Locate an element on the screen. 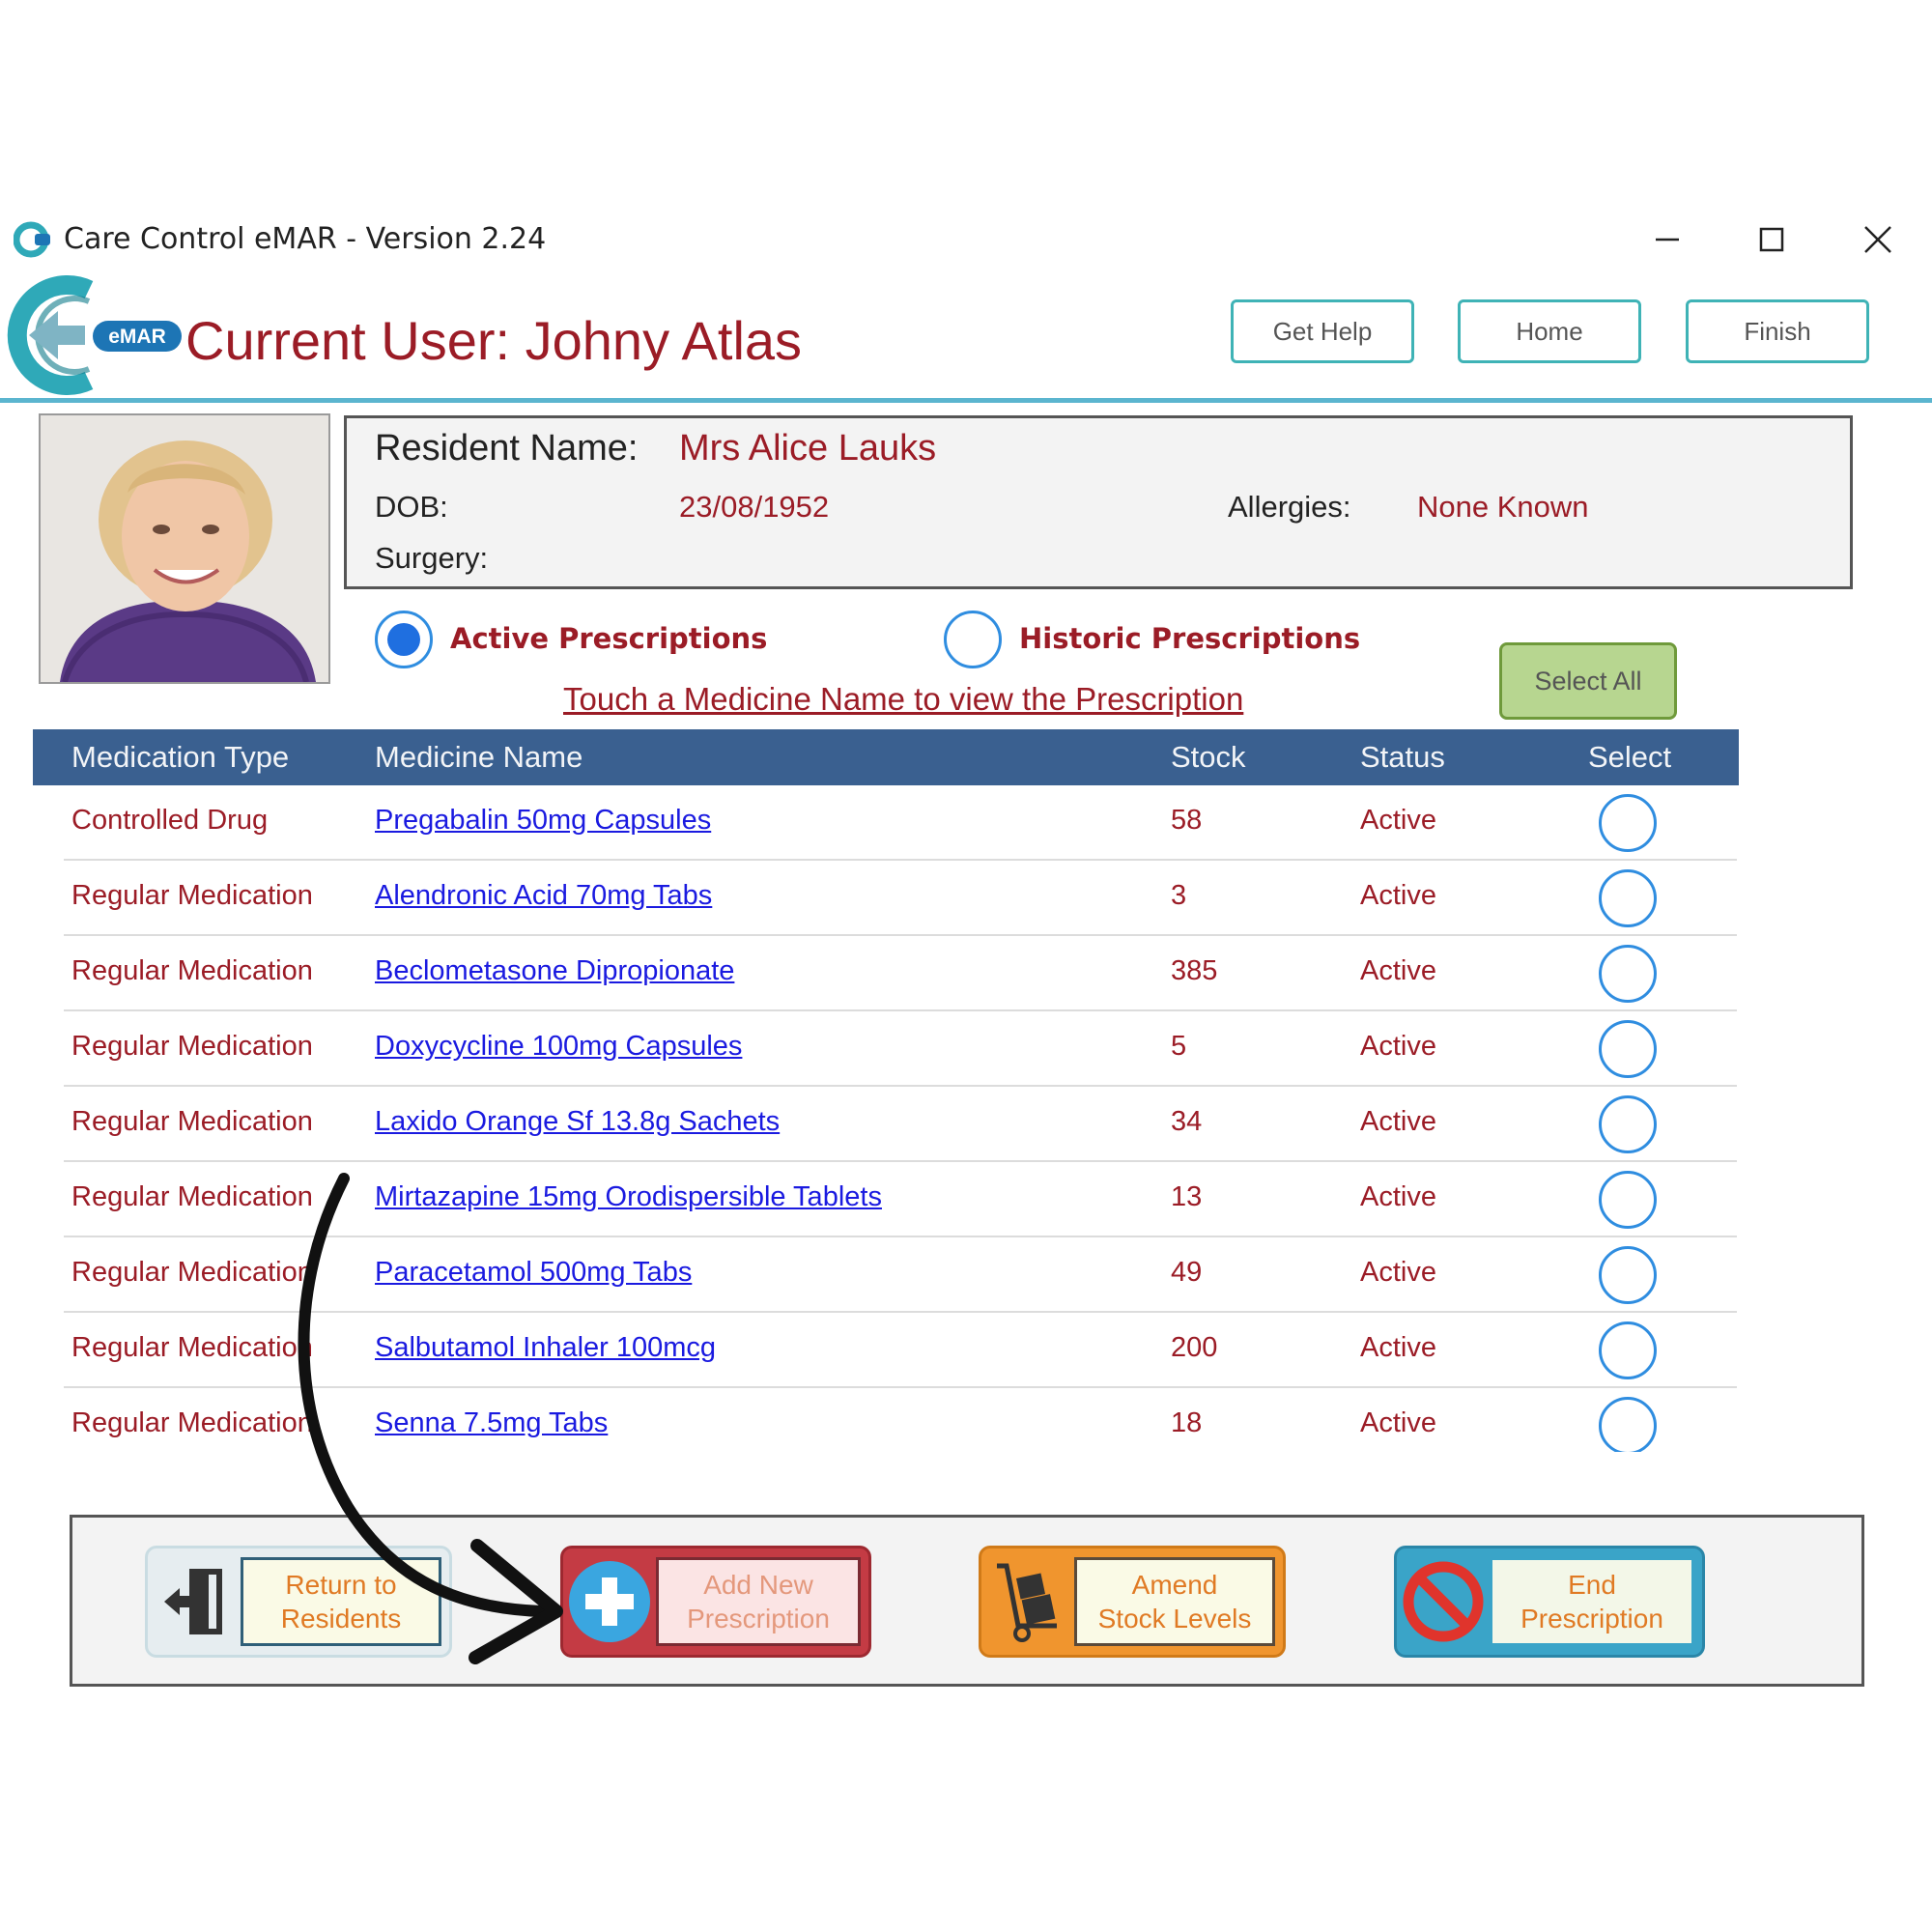  medicine-name-link: Beclometasone Dipropionate is located at coordinates (554, 970).